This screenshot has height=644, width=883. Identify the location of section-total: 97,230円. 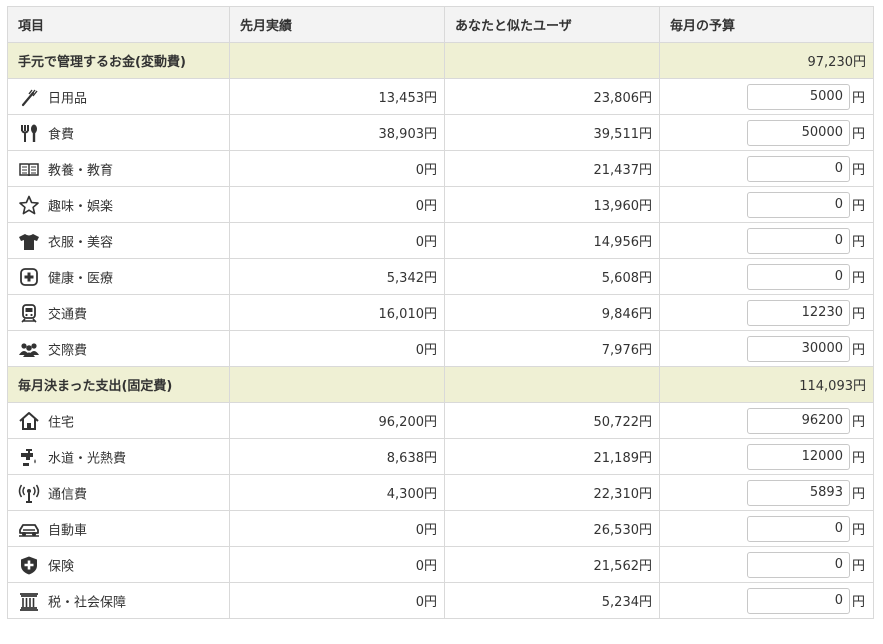
(766, 60).